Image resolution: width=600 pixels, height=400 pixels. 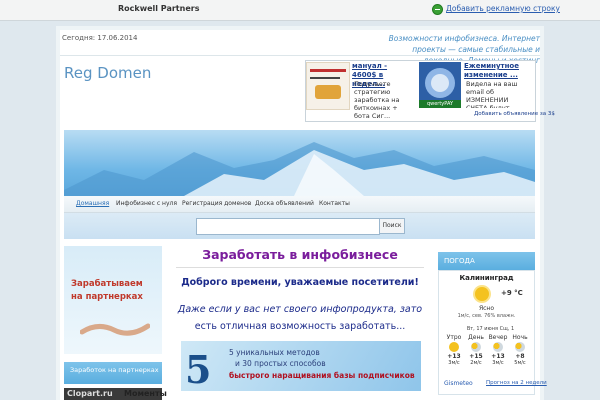 What do you see at coordinates (503, 8) in the screenshot?
I see `add-ad-line-link: Добавить рекламную строку` at bounding box center [503, 8].